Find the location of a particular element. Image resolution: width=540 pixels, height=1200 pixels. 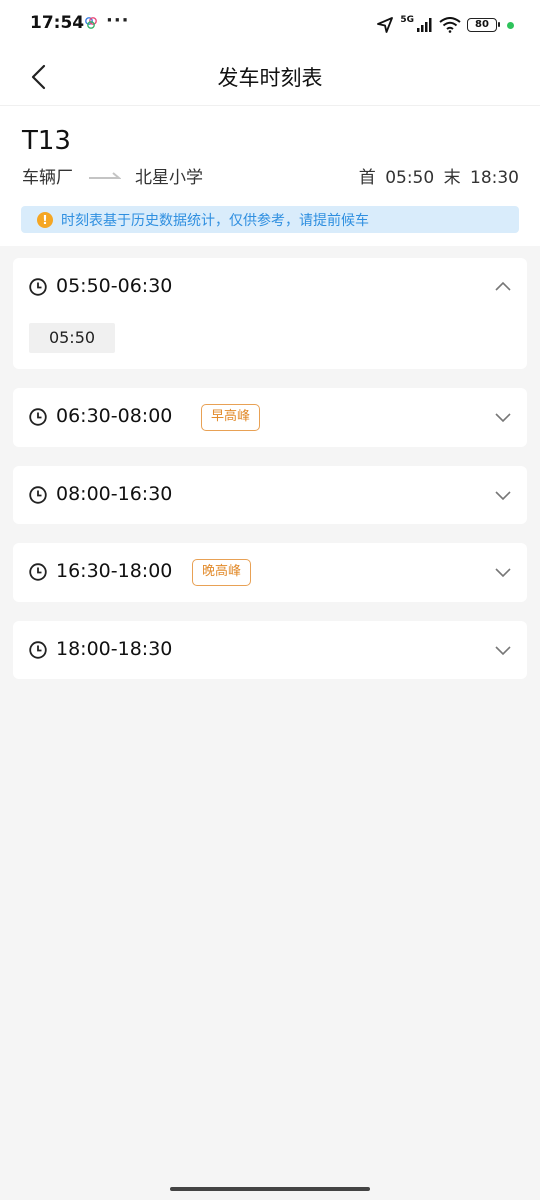

period-card-expanded: 05:50-06:30 05:50 is located at coordinates (270, 313).